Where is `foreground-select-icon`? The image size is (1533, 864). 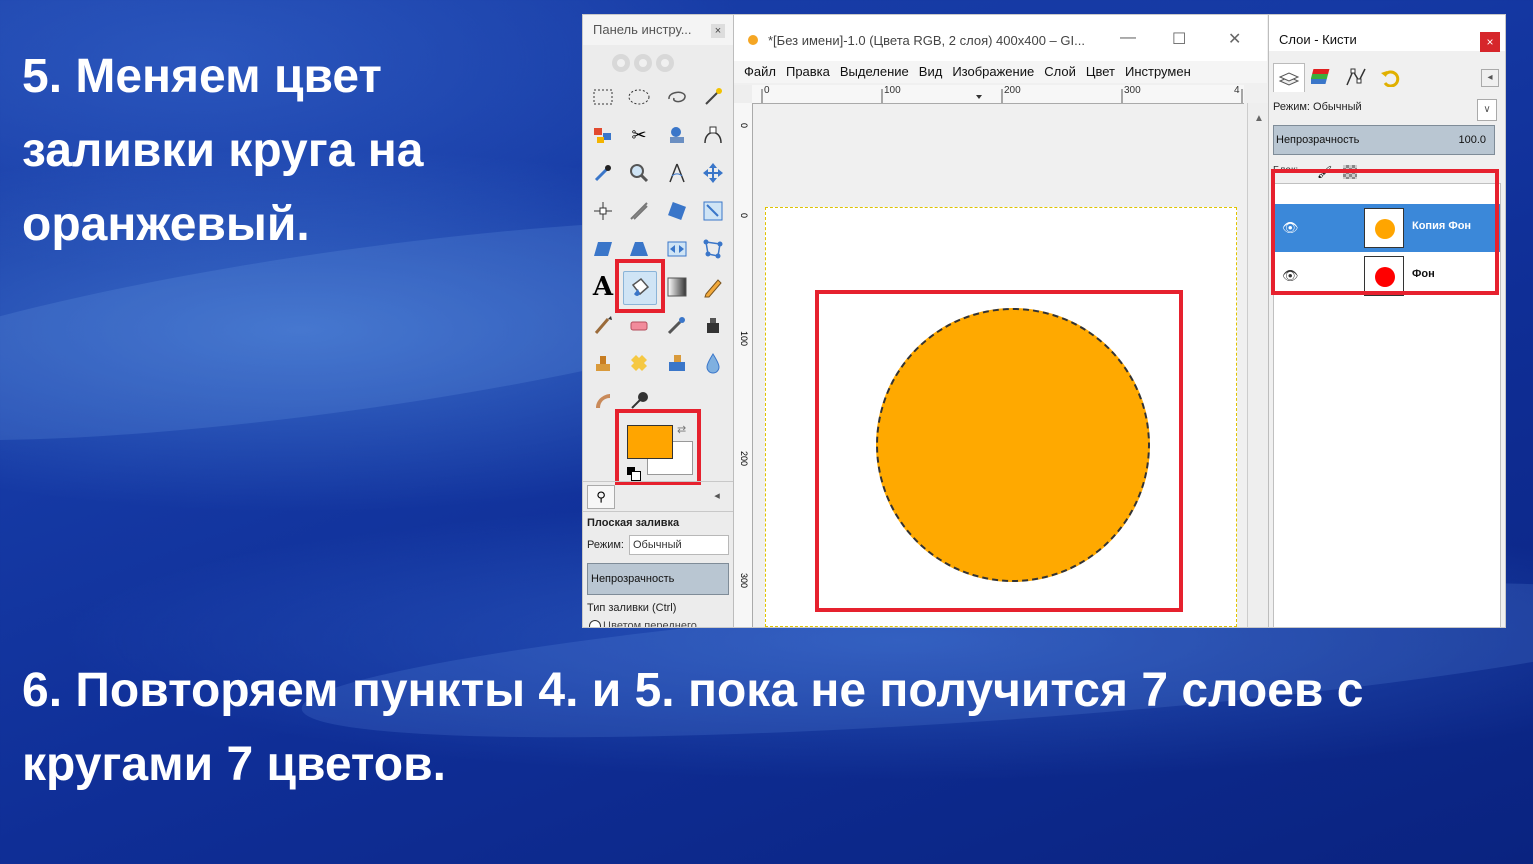
foreground-select-icon is located at coordinates (677, 135).